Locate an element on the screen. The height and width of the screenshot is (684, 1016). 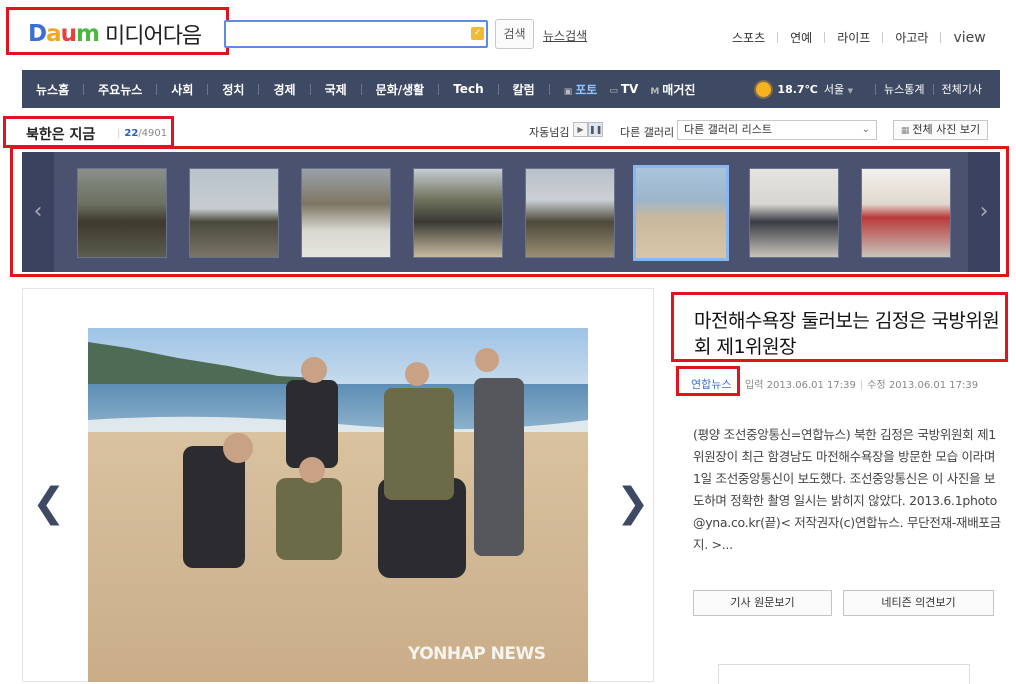
gnb-item-tech: Tech is located at coordinates (468, 89).